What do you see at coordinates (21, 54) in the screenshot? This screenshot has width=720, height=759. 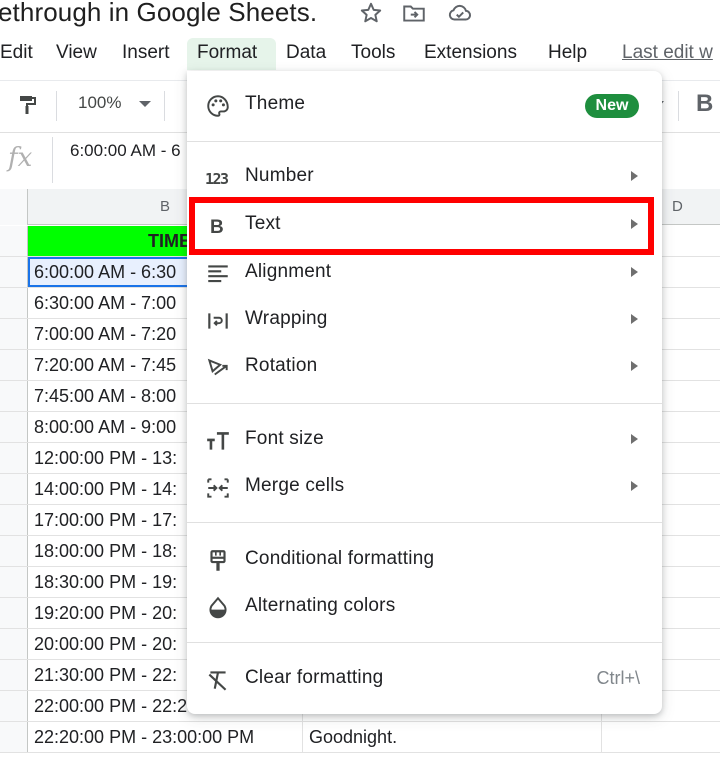 I see `menu-edit: Edit` at bounding box center [21, 54].